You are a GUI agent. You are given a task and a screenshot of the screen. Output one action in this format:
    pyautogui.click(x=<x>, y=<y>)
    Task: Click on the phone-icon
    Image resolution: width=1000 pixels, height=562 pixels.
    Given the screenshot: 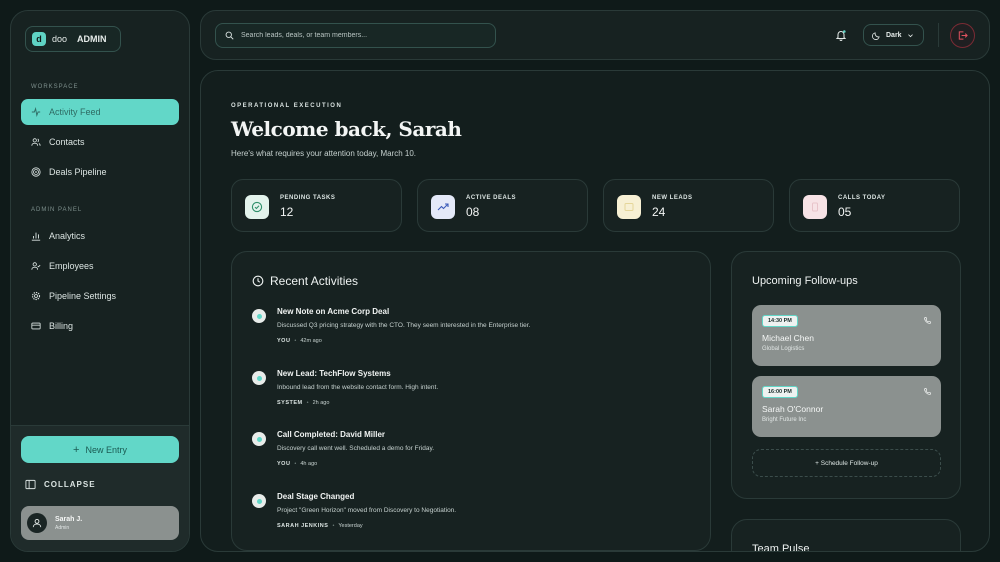 What is the action you would take?
    pyautogui.click(x=815, y=207)
    